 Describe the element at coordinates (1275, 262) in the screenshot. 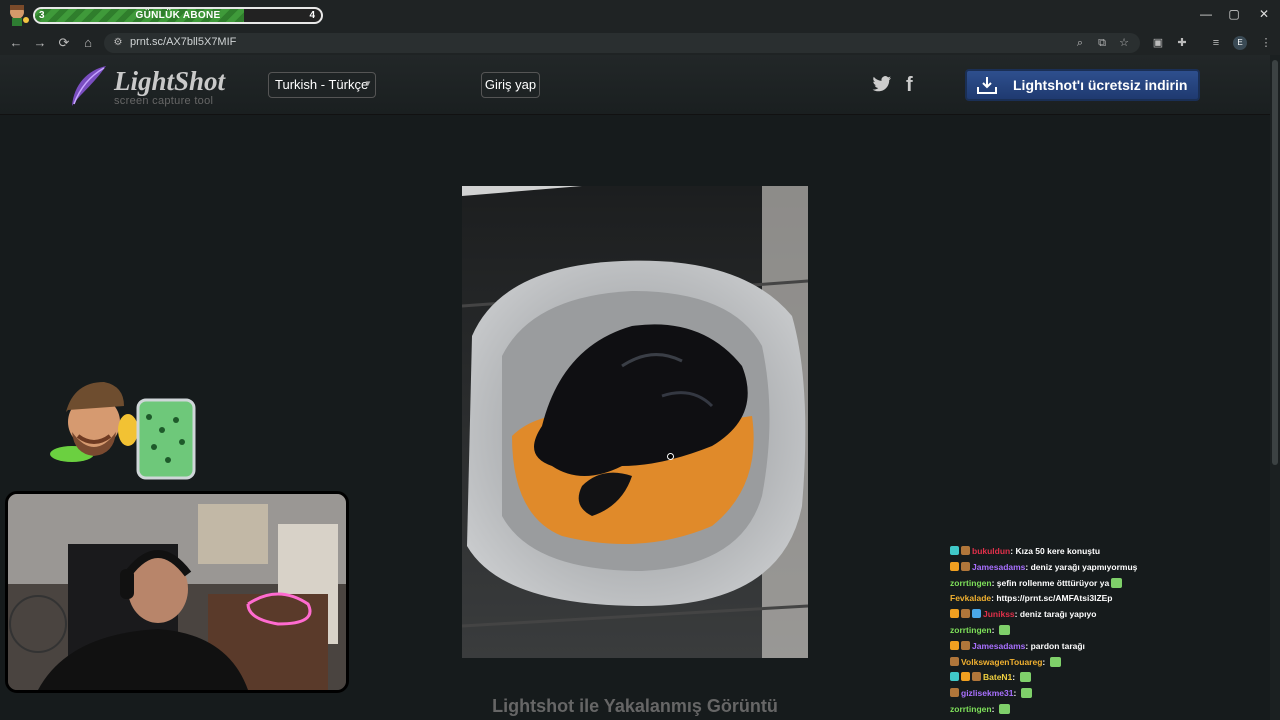

I see `scrollbar-thumb` at that location.